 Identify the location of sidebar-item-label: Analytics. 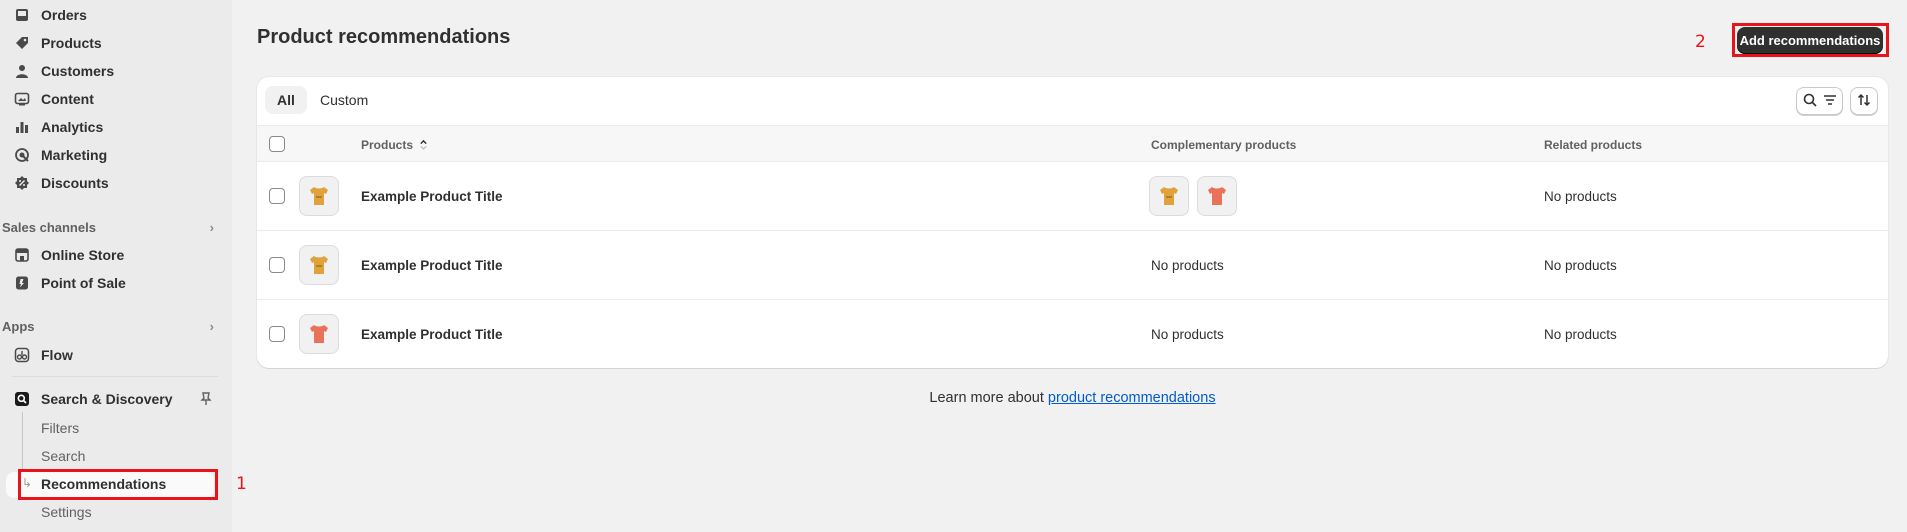
(72, 127).